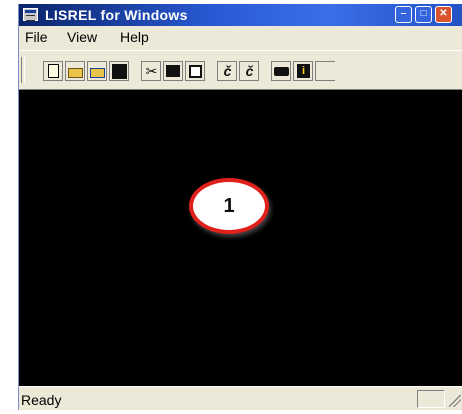  Describe the element at coordinates (36, 37) in the screenshot. I see `menu-file: File` at that location.